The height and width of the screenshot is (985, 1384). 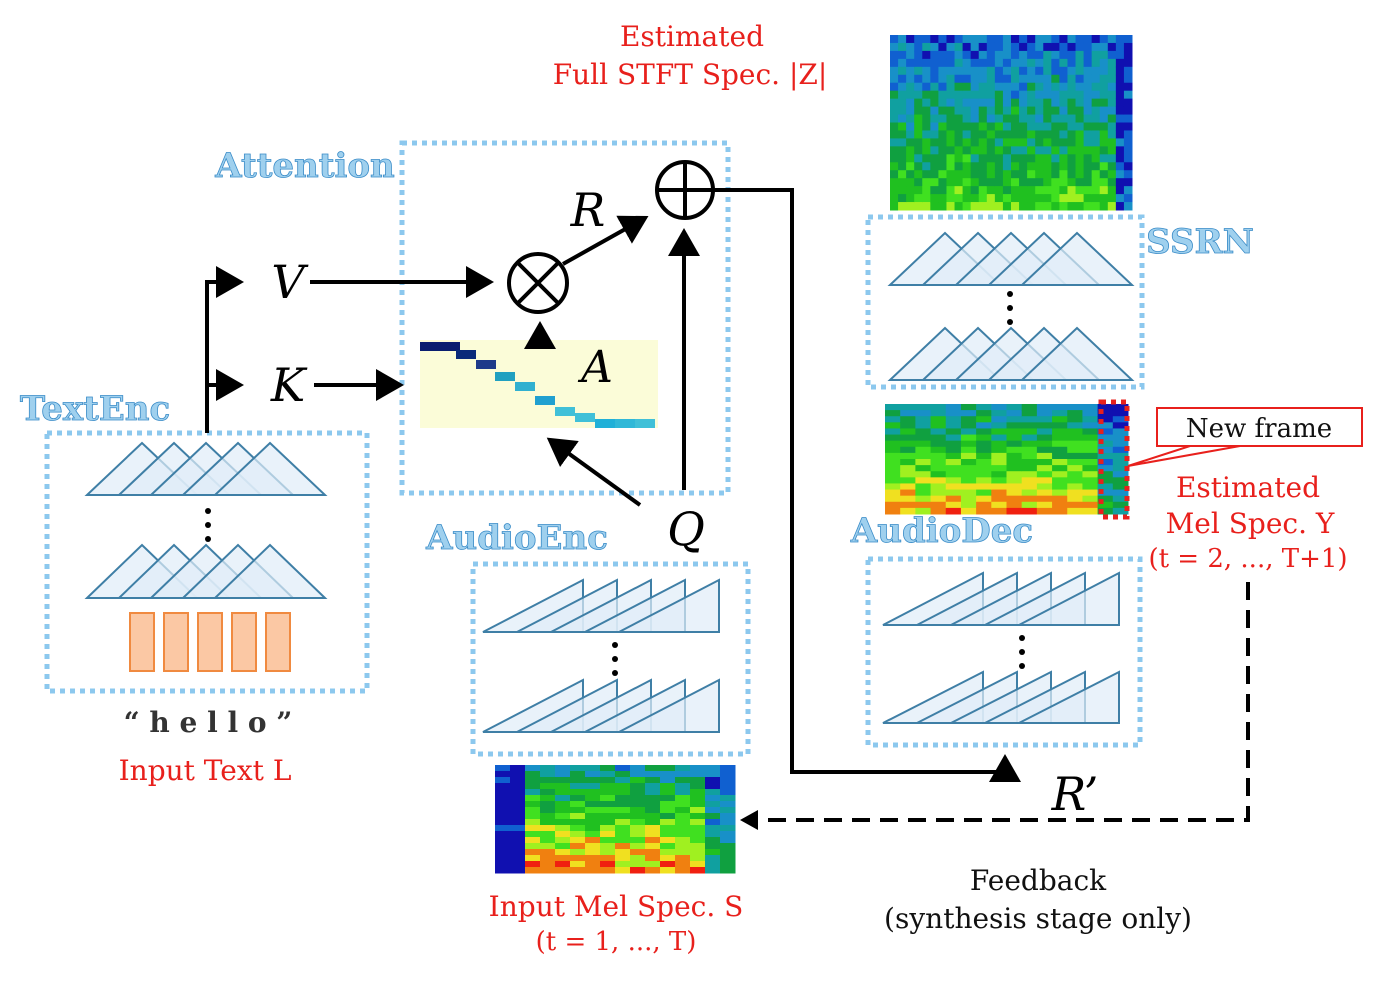 I want to click on audiodec-label: AudioDec, so click(x=941, y=531).